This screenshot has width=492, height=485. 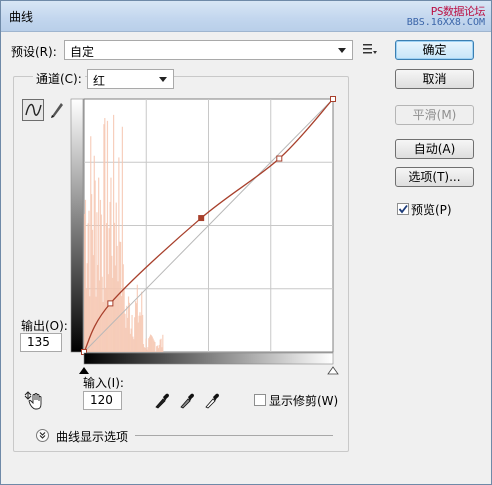 What do you see at coordinates (21, 17) in the screenshot?
I see `window-title: 曲线` at bounding box center [21, 17].